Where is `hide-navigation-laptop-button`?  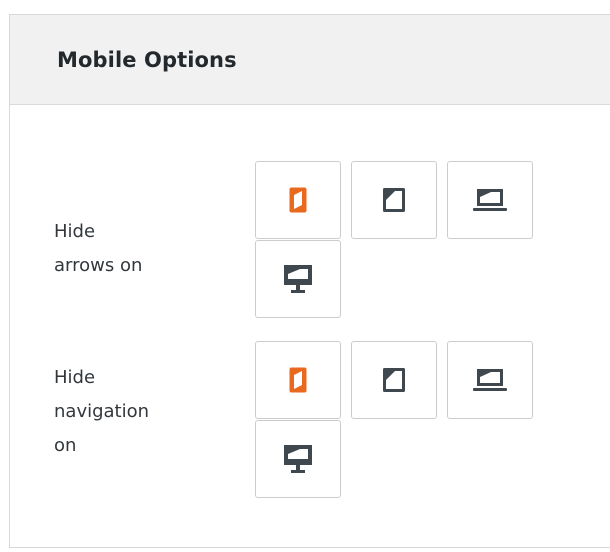
hide-navigation-laptop-button is located at coordinates (490, 380).